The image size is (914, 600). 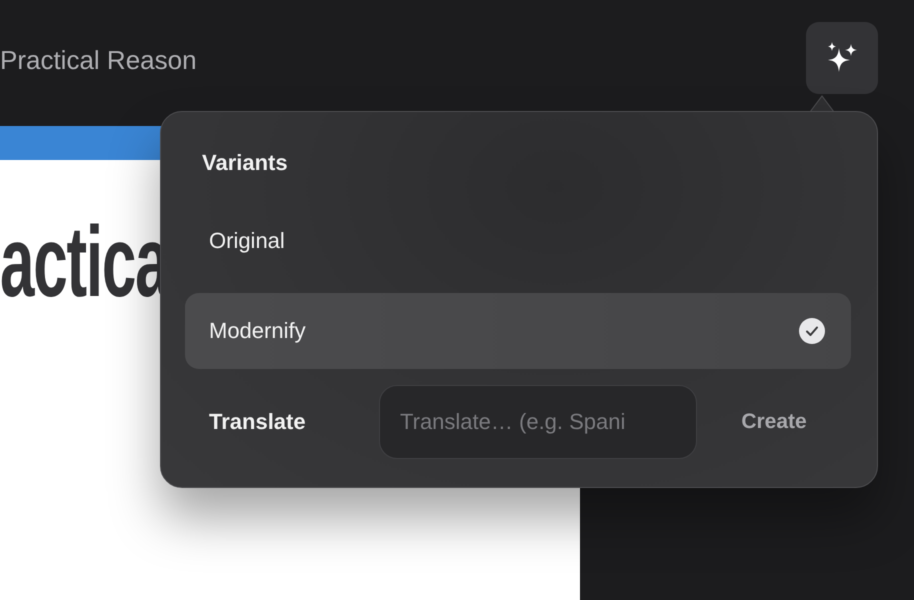 What do you see at coordinates (538, 422) in the screenshot?
I see `translate-input-field: Translate… (e.g. Spani` at bounding box center [538, 422].